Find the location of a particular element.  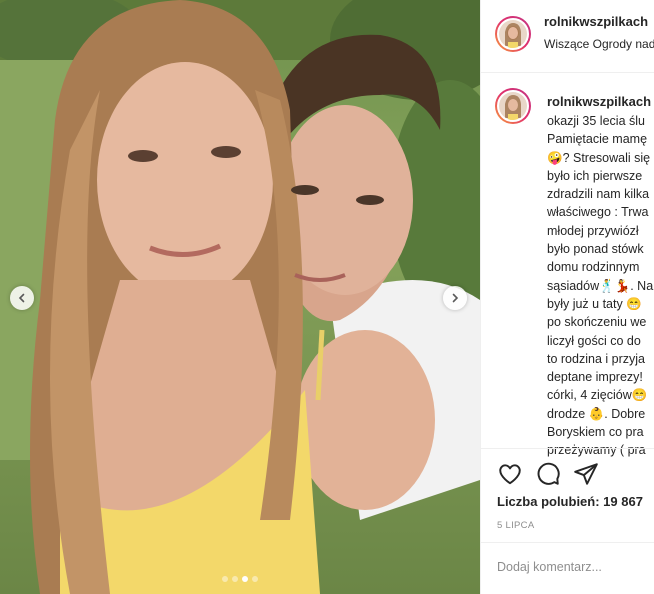

caption-line: okazji 35 lecia ślu is located at coordinates (596, 121).